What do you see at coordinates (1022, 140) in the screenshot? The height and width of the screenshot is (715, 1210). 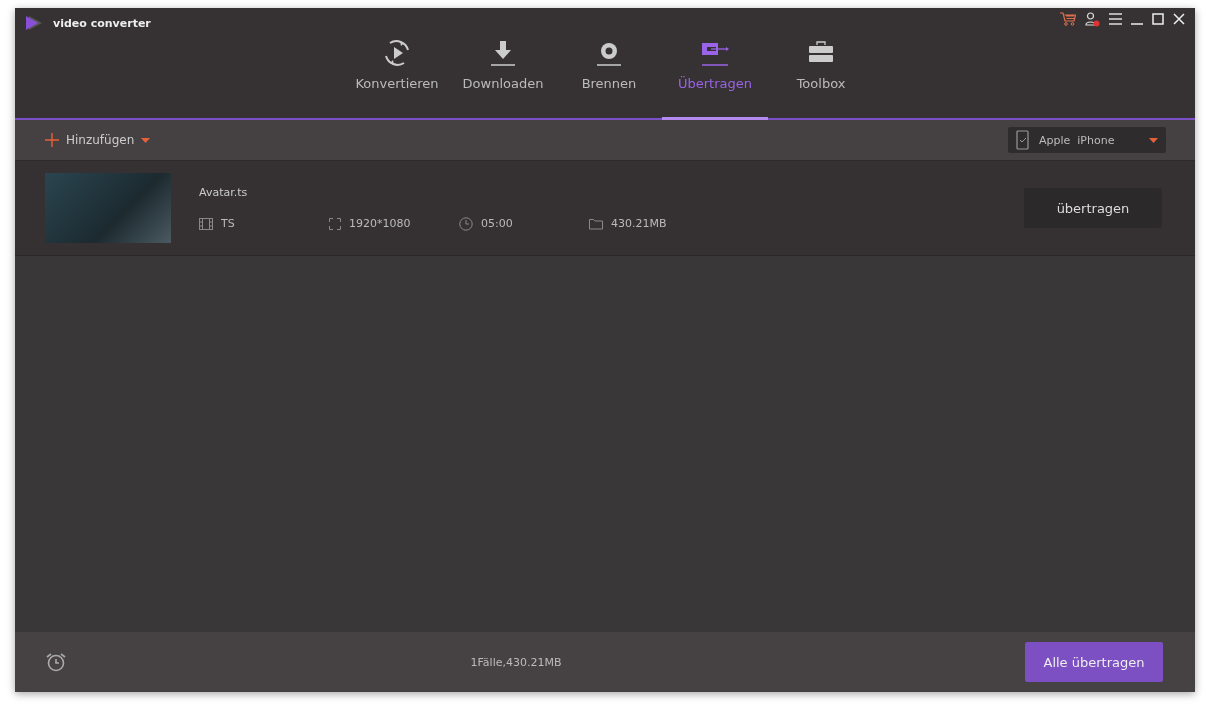 I see `phone-icon` at bounding box center [1022, 140].